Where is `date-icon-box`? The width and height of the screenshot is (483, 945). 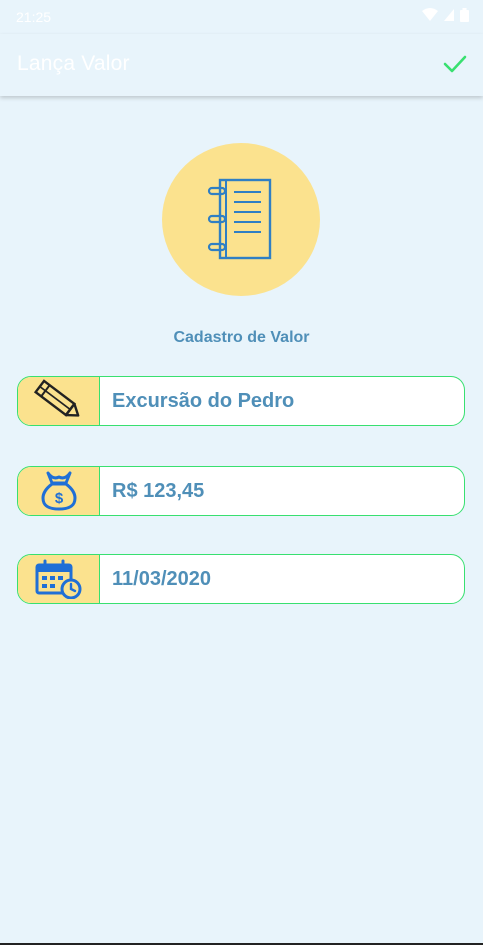
date-icon-box is located at coordinates (59, 579).